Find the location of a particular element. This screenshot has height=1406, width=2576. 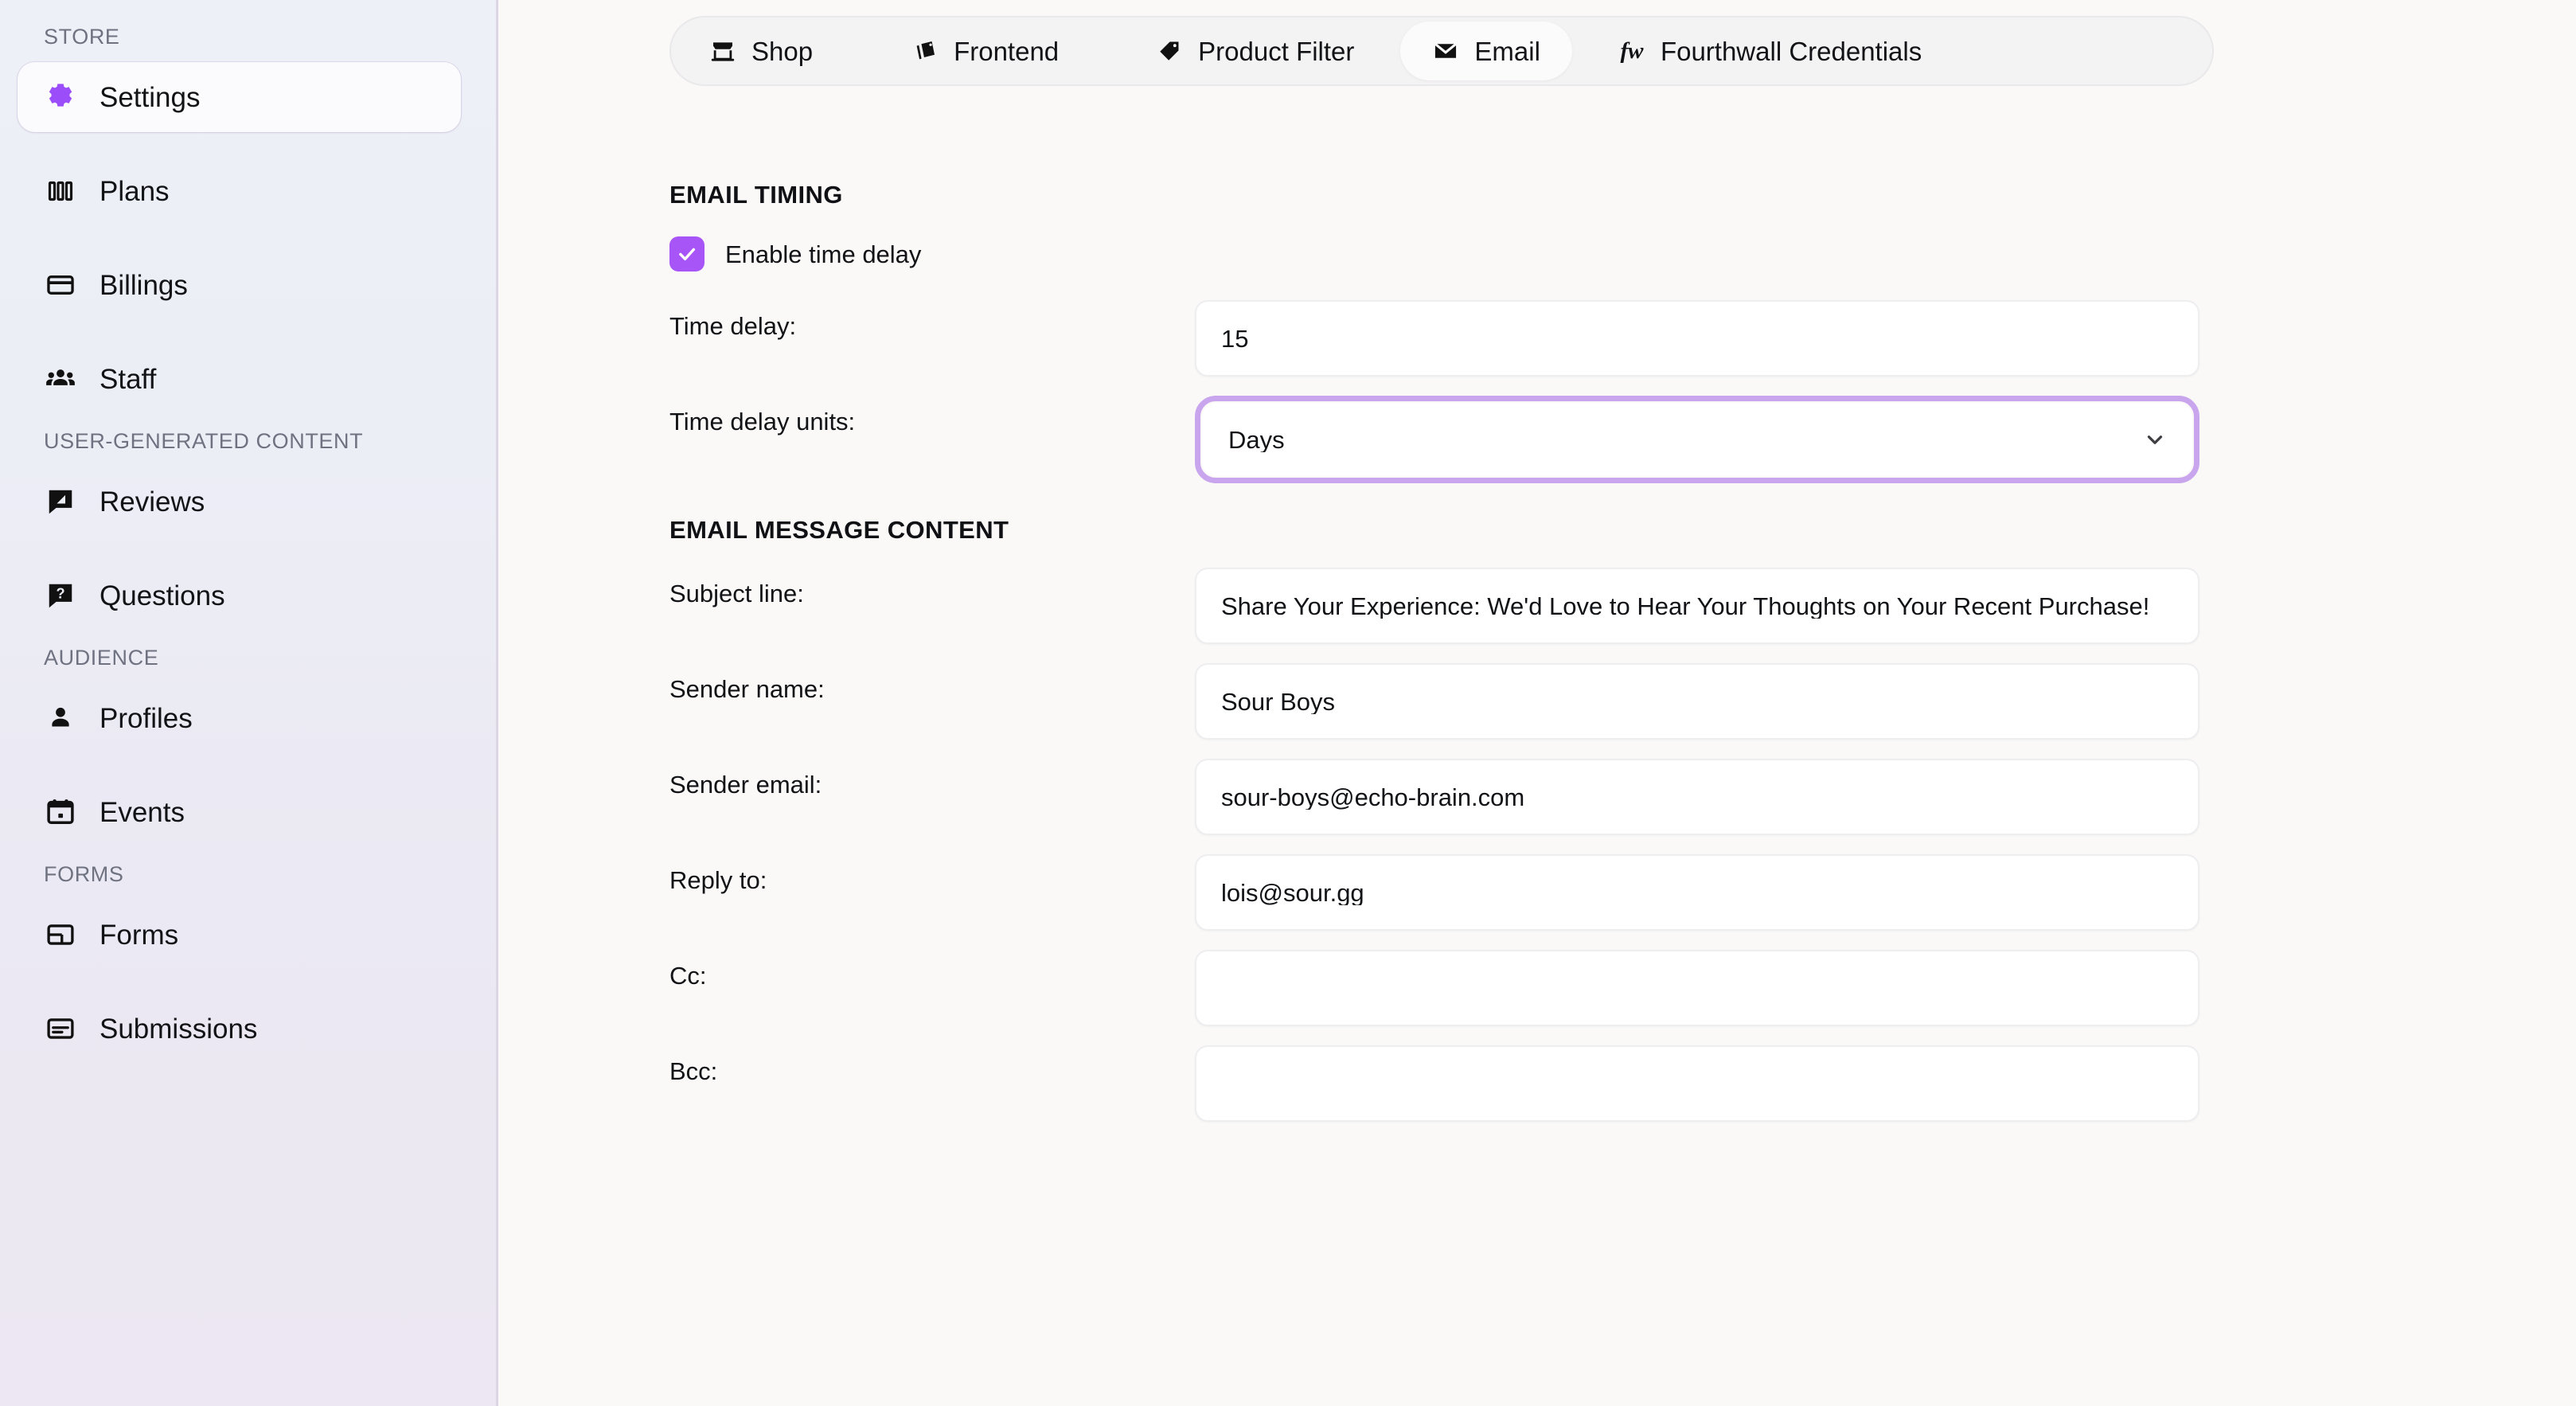

calendar-icon is located at coordinates (60, 812).